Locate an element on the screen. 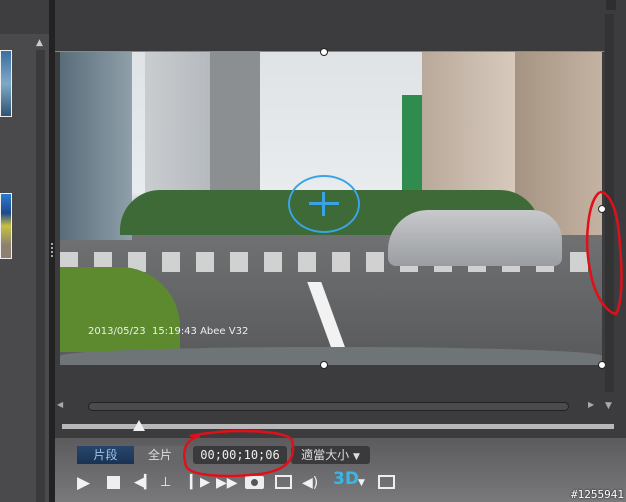  watermark: #1255941 is located at coordinates (597, 494).